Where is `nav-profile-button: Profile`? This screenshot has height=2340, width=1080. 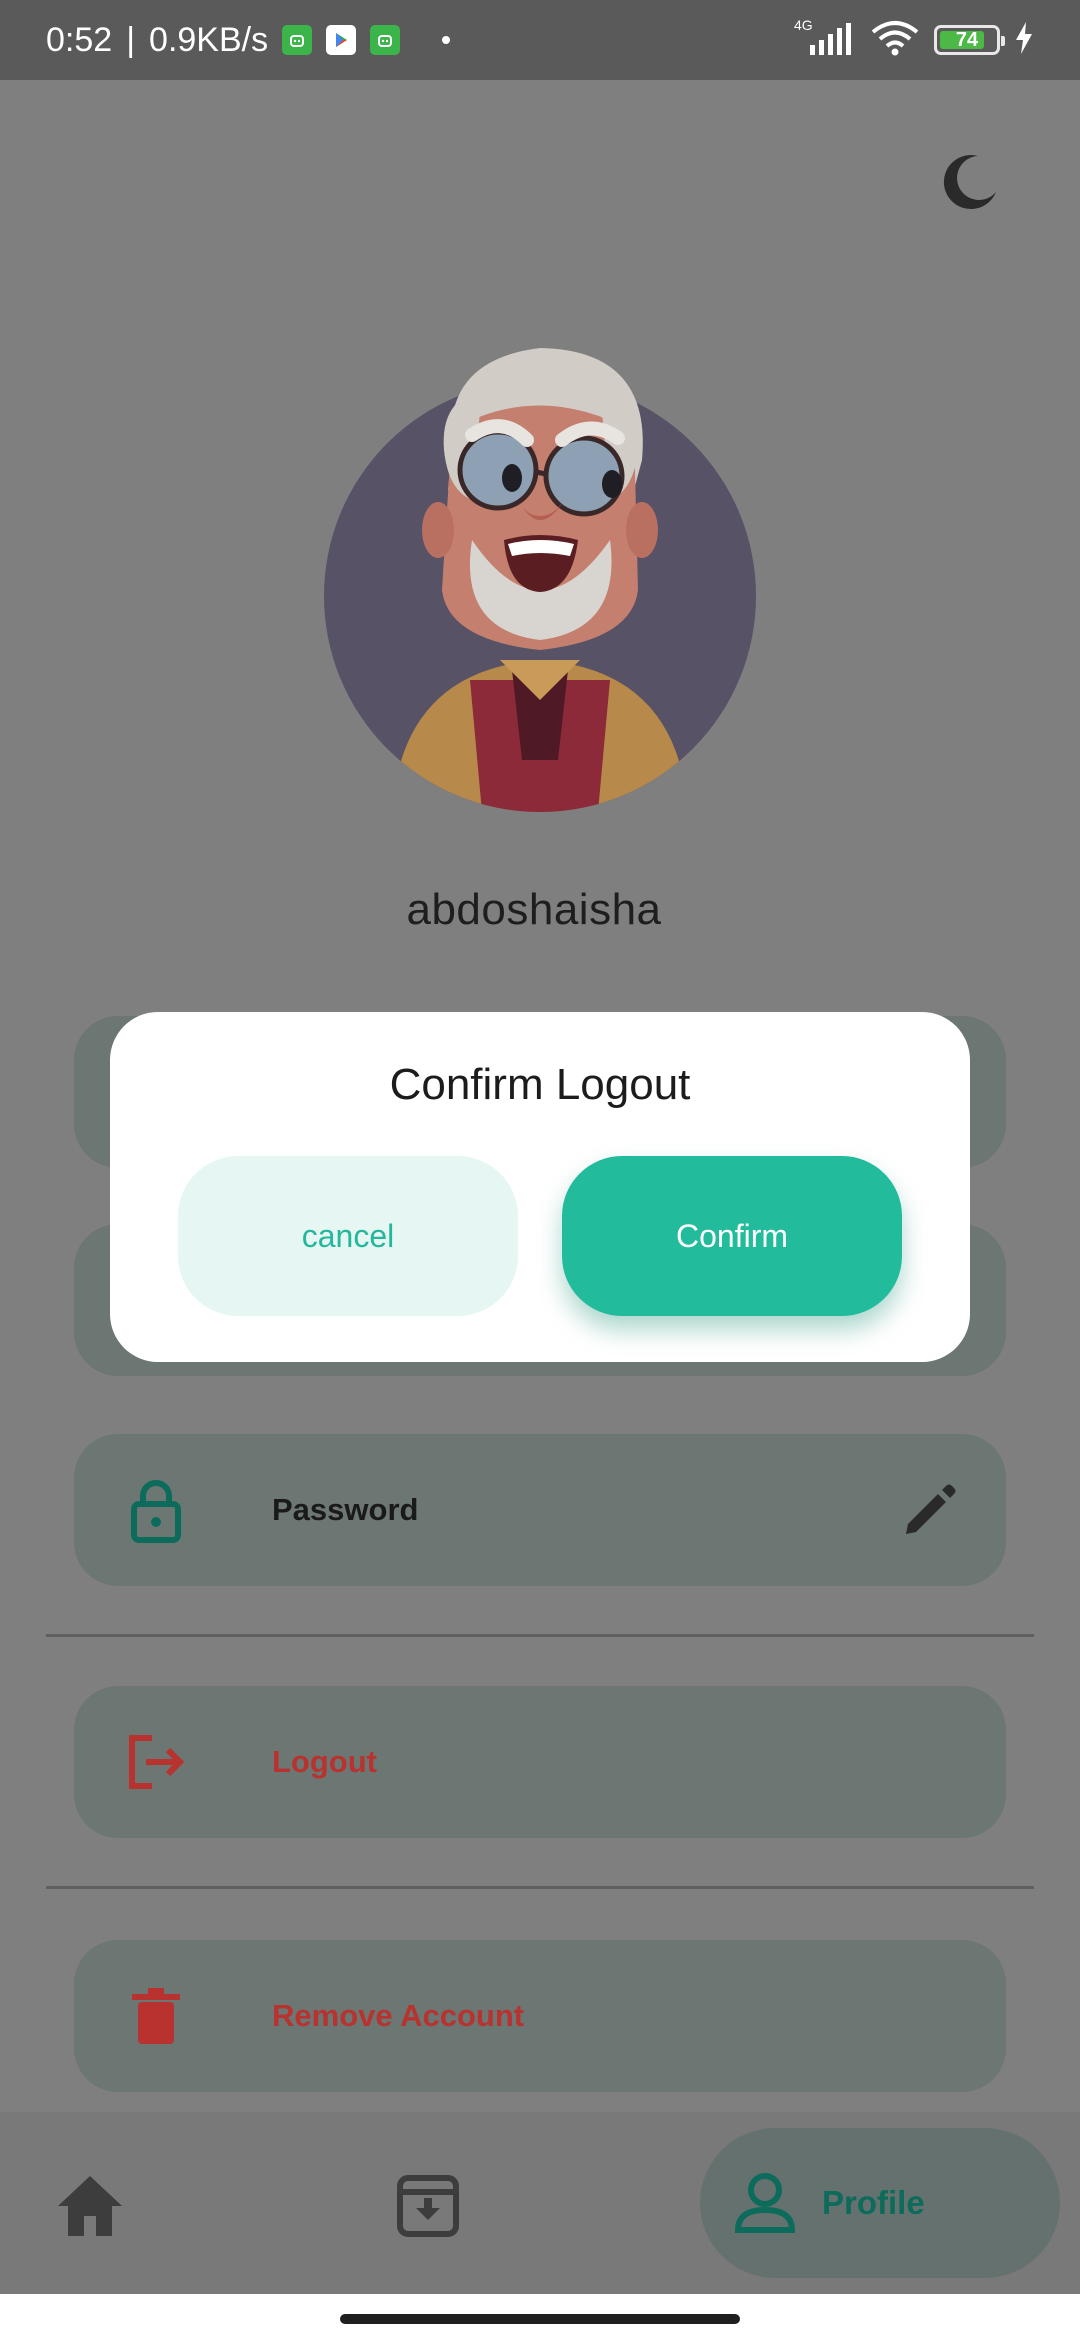 nav-profile-button: Profile is located at coordinates (880, 2203).